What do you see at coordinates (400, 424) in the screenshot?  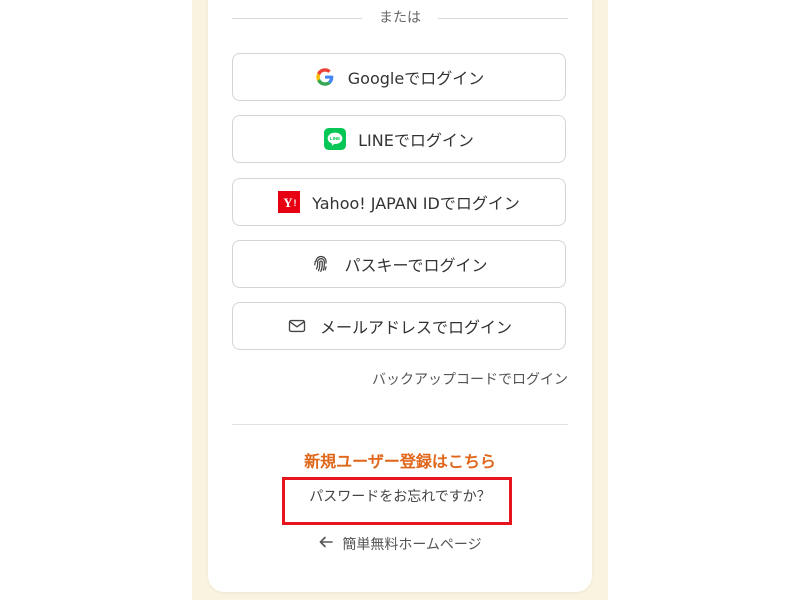 I see `section-divider` at bounding box center [400, 424].